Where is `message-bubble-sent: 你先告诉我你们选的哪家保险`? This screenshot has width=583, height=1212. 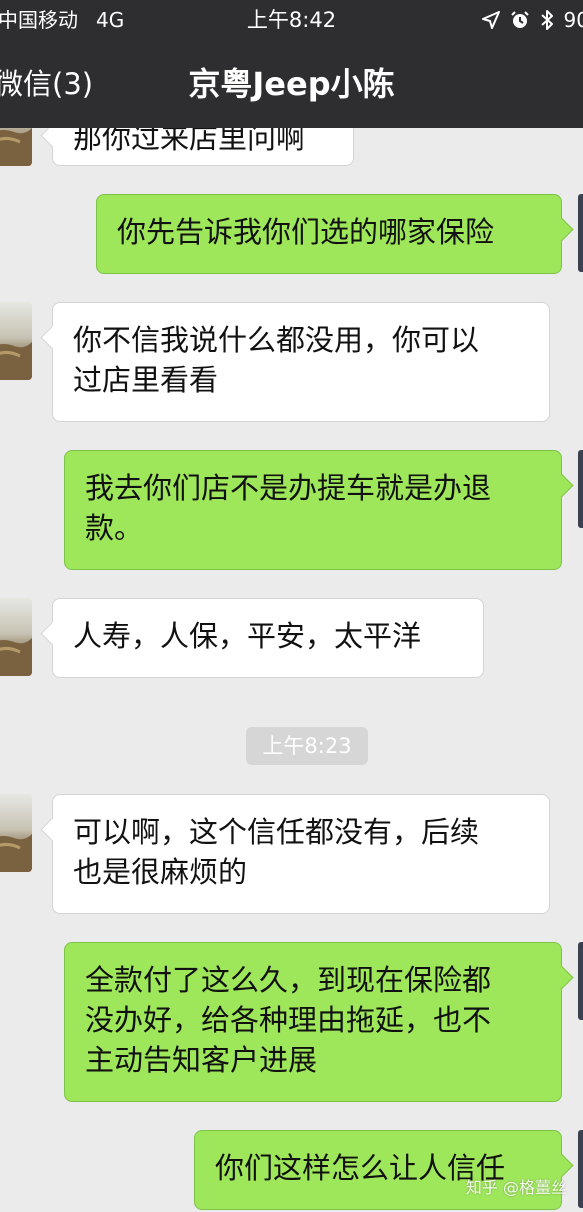
message-bubble-sent: 你先告诉我你们选的哪家保险 is located at coordinates (329, 234).